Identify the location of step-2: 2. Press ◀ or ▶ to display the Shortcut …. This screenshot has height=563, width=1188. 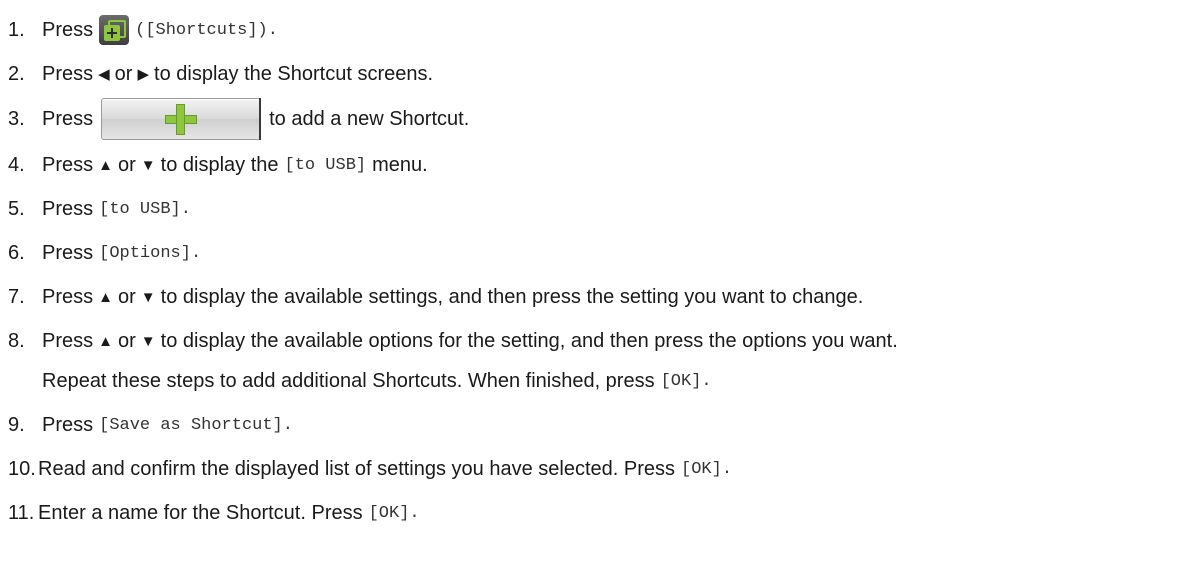
(216, 74).